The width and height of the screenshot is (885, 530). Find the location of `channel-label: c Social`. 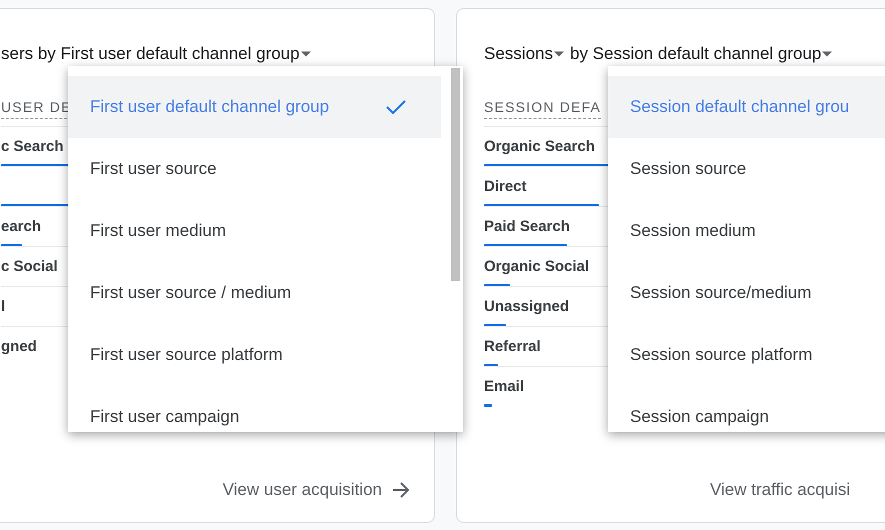

channel-label: c Social is located at coordinates (29, 267).